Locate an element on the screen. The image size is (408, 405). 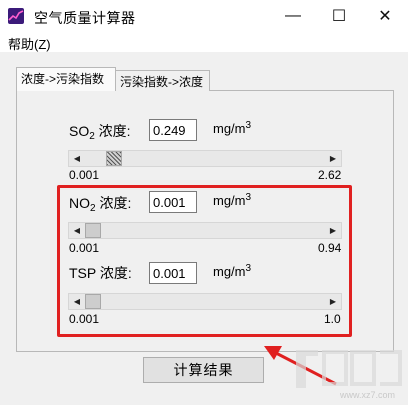
so2-label: SO2 浓度: is located at coordinates (100, 132).